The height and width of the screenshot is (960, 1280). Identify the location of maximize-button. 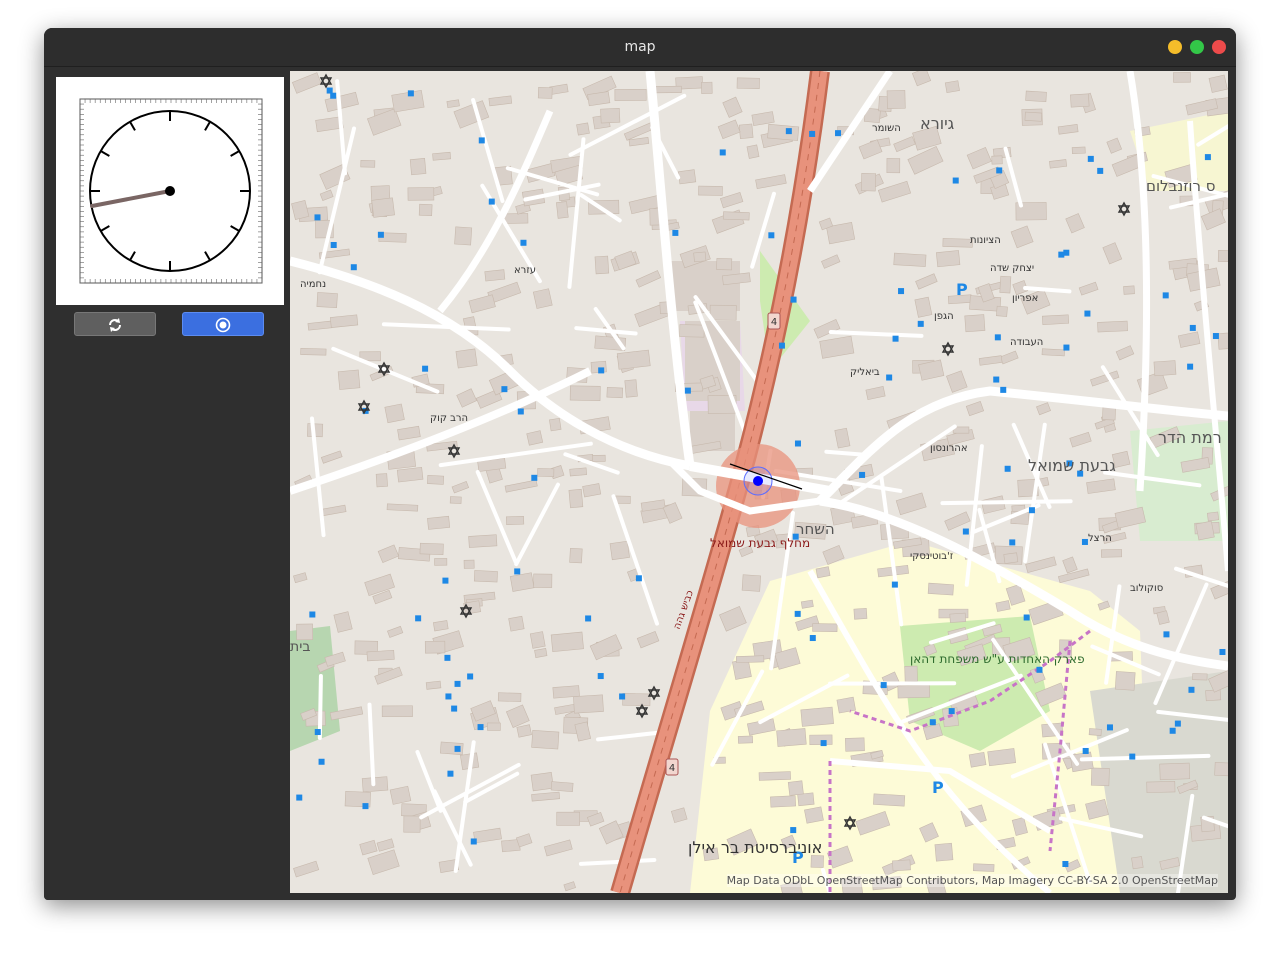
(1197, 47).